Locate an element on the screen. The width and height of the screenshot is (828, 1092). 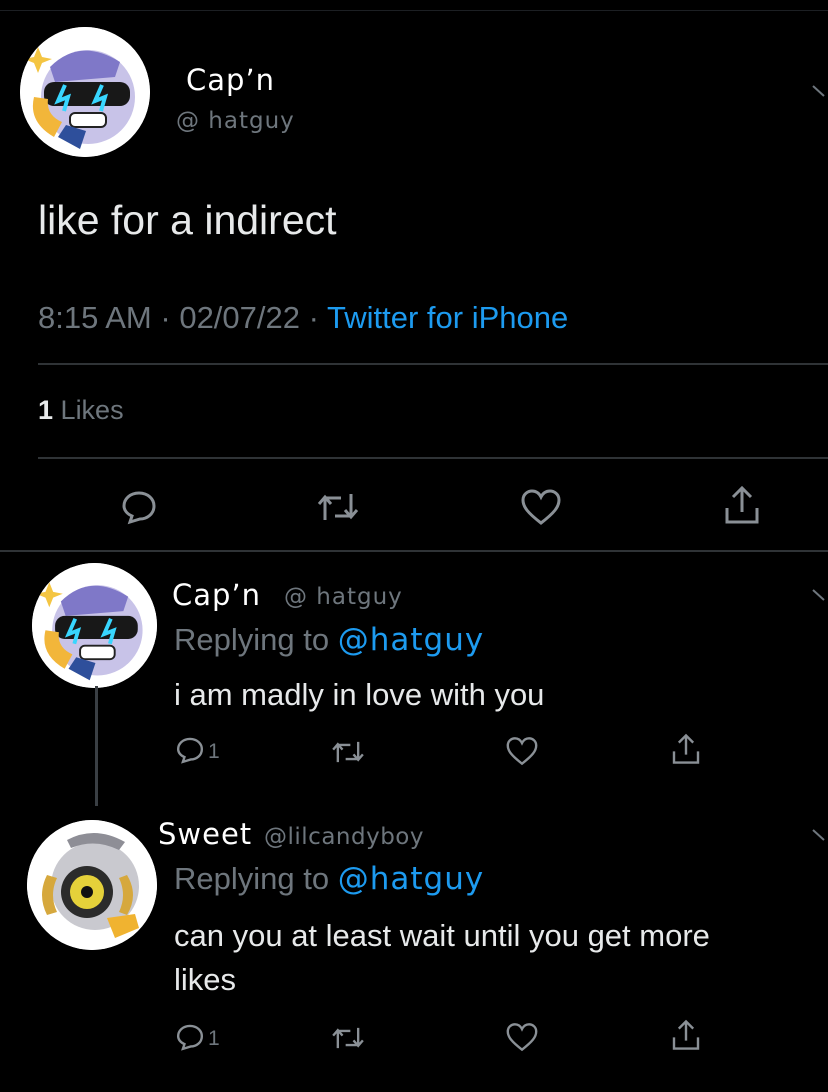
likes-number: 1 is located at coordinates (46, 410).